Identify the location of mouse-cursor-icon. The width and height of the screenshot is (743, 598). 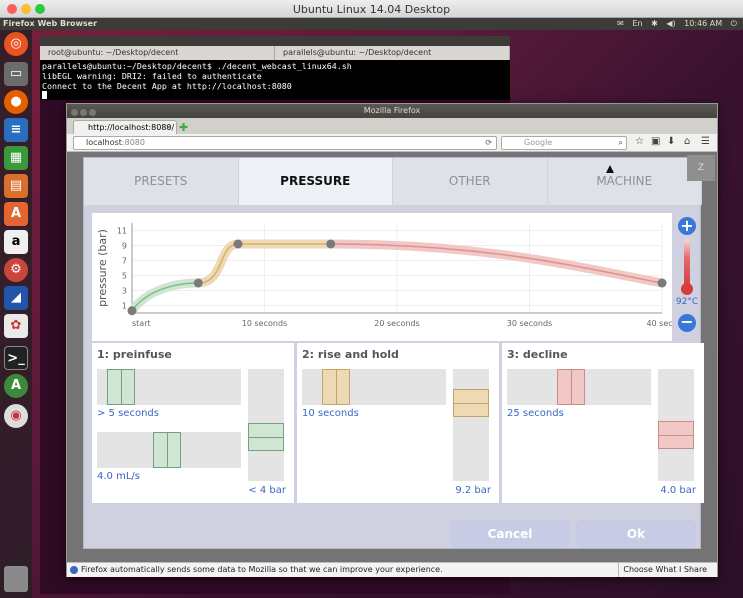
(610, 169).